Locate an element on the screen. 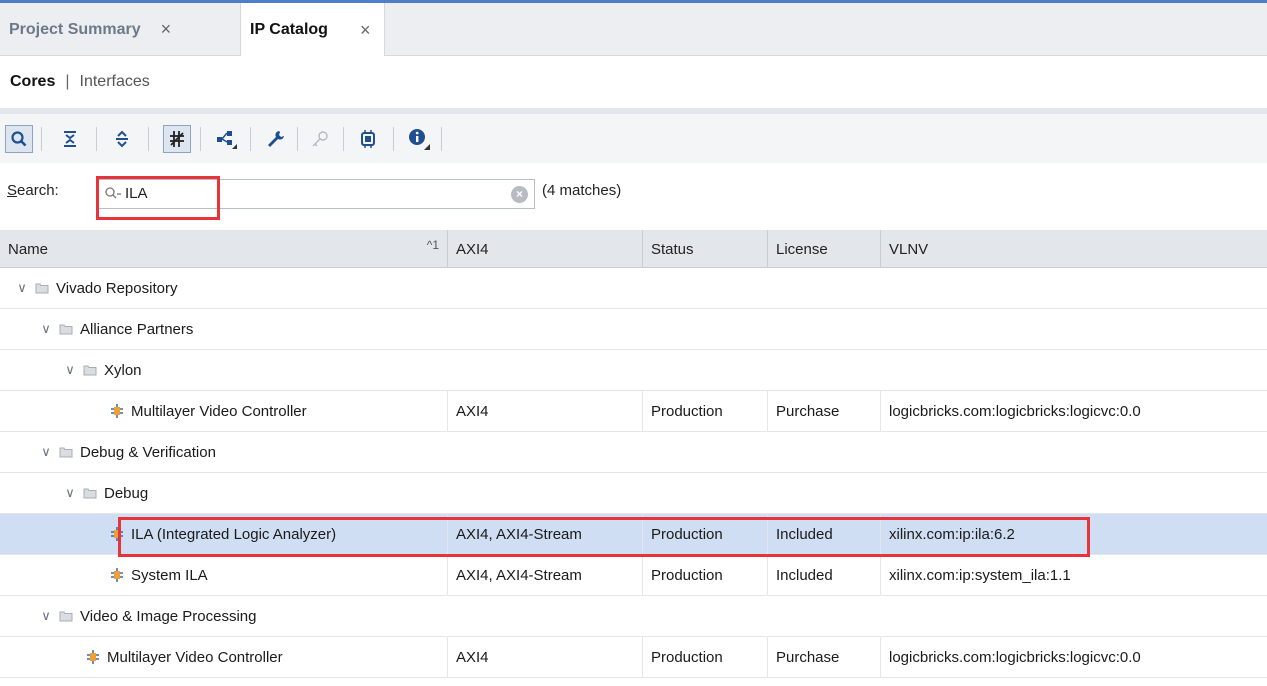 The height and width of the screenshot is (686, 1267). cell-name: ∨ Debug is located at coordinates (223, 493).